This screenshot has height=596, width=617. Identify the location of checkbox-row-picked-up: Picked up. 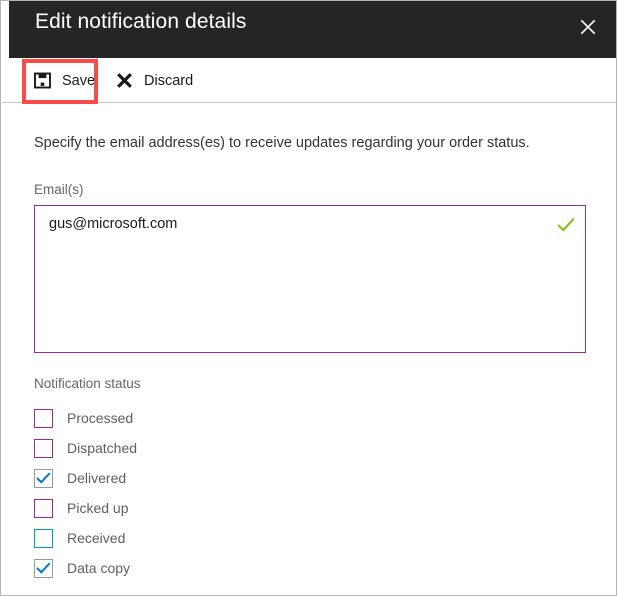
(184, 508).